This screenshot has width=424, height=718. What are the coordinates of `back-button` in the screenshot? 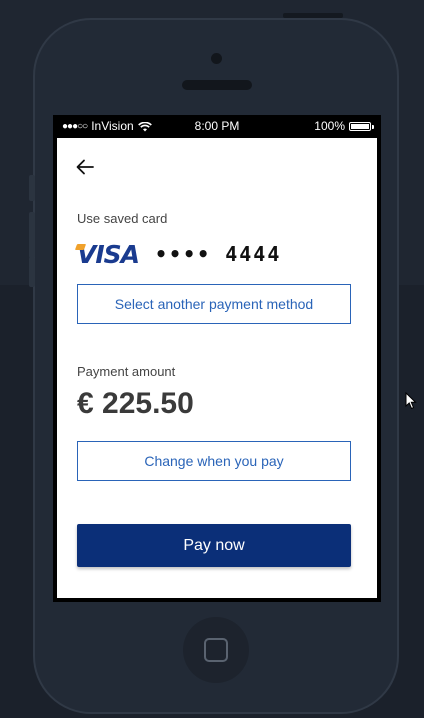 It's located at (85, 167).